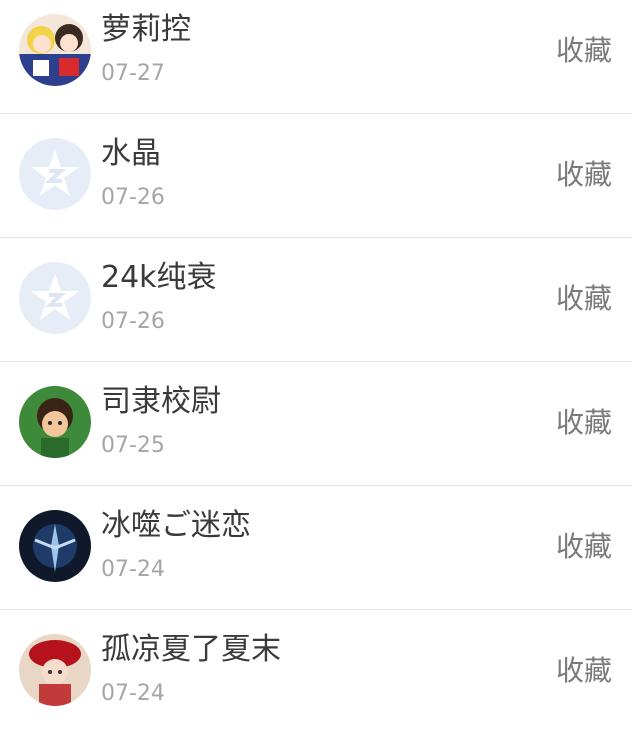 The height and width of the screenshot is (734, 640). What do you see at coordinates (131, 153) in the screenshot?
I see `contact-name: 水晶` at bounding box center [131, 153].